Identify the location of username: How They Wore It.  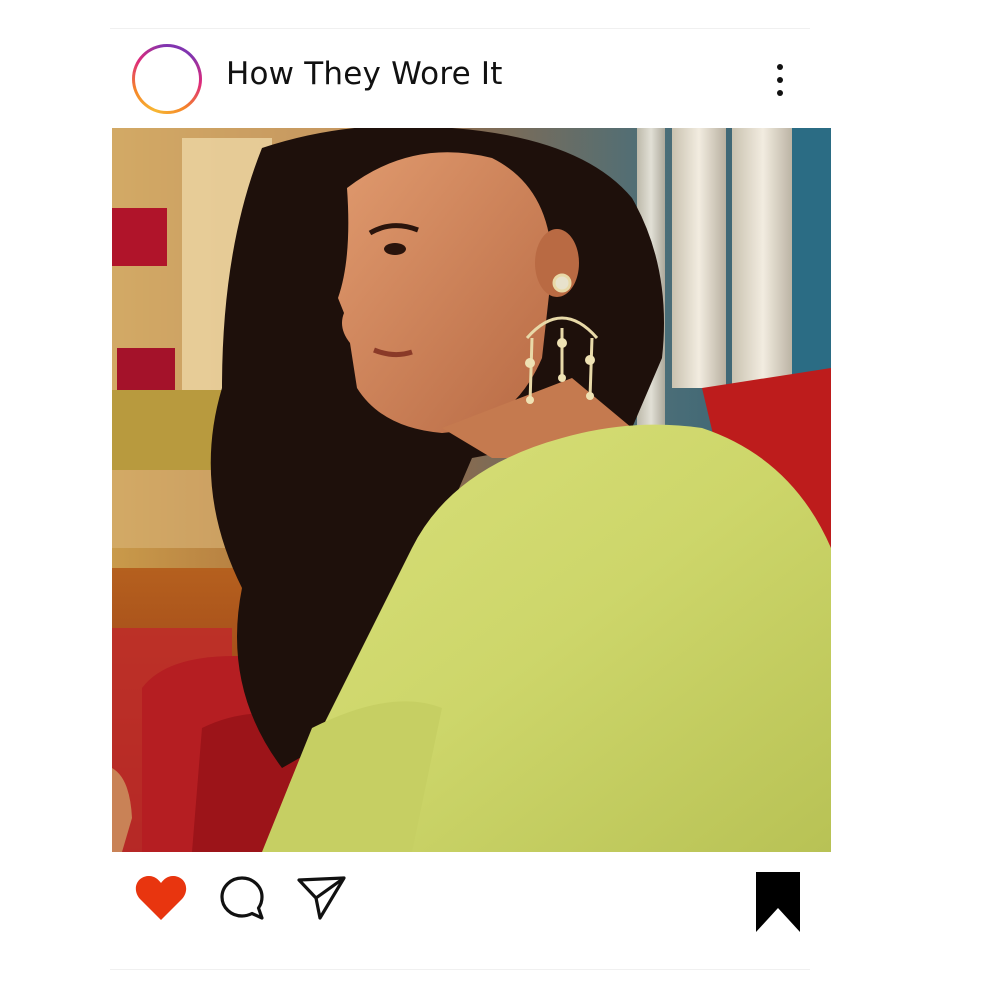
(364, 74).